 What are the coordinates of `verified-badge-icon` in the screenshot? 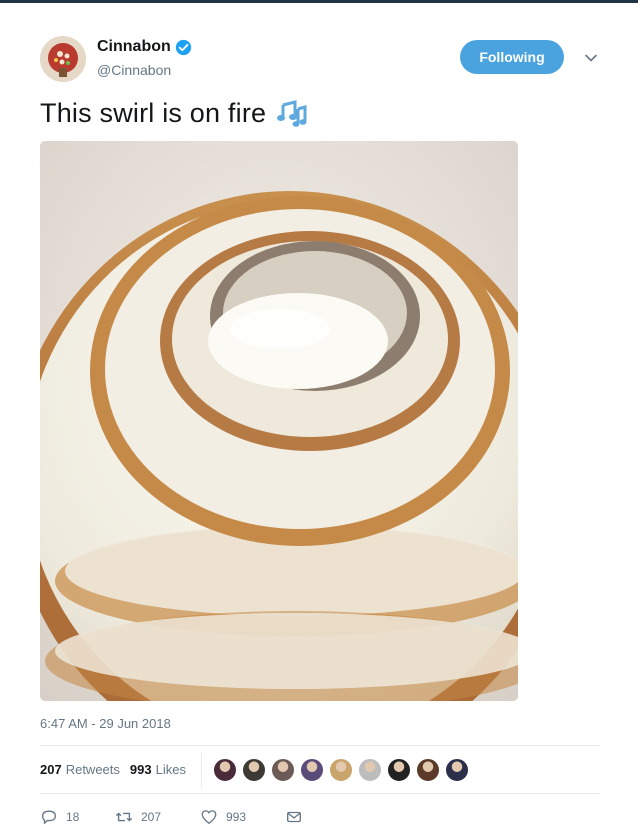 It's located at (183, 47).